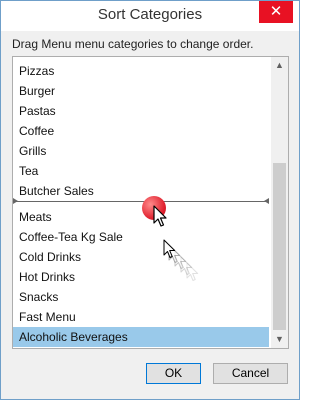 The height and width of the screenshot is (400, 320). I want to click on list-item: Pizzas, so click(141, 71).